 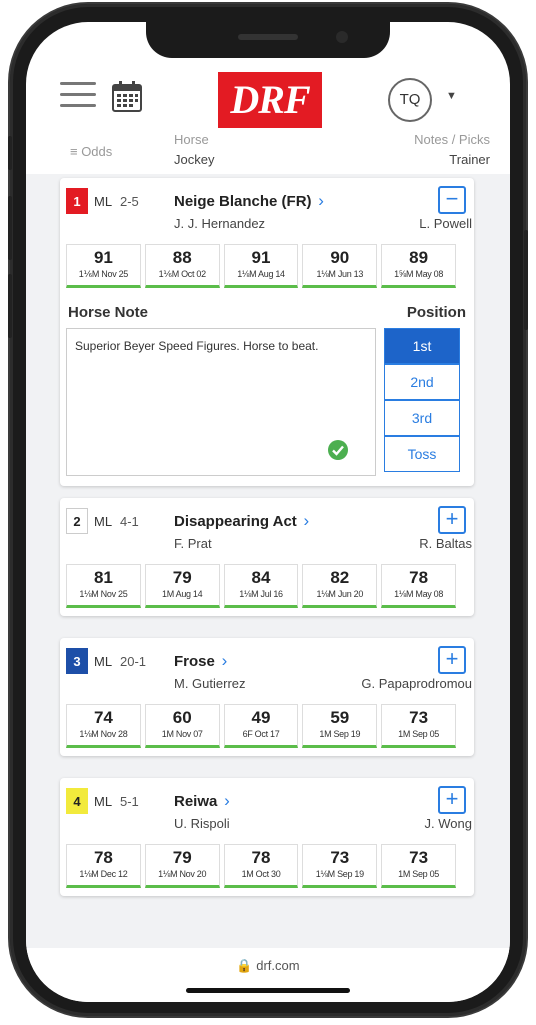 What do you see at coordinates (10, 306) in the screenshot?
I see `volume-down-button` at bounding box center [10, 306].